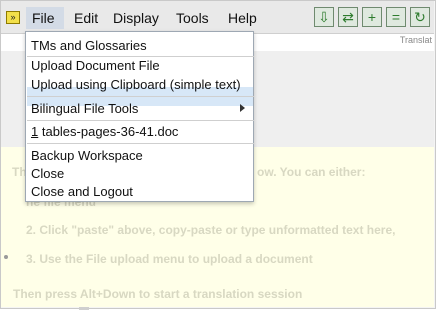 The image size is (436, 310). Describe the element at coordinates (242, 18) in the screenshot. I see `menu-help: Help` at that location.